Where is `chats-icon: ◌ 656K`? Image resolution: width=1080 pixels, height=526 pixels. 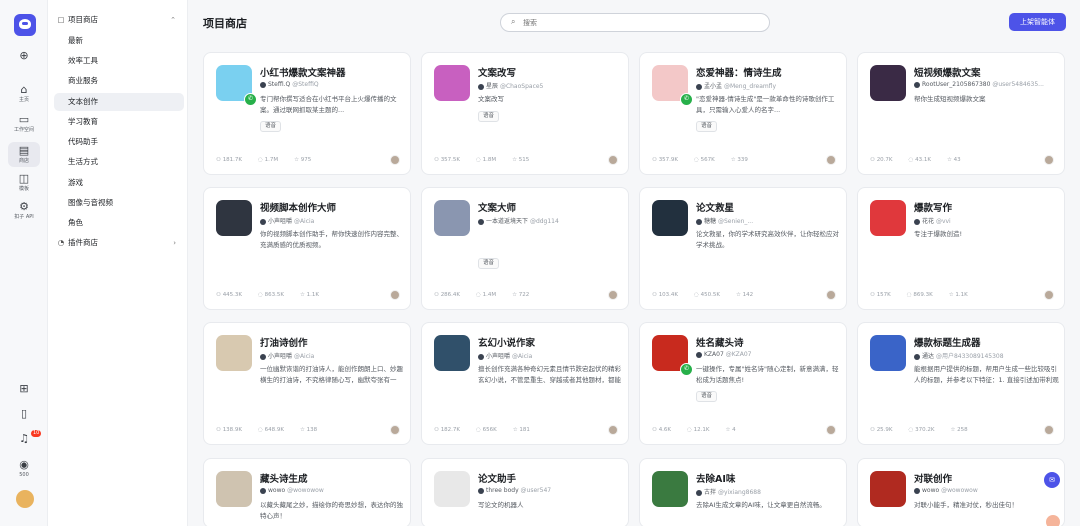
chats-icon: ◌ 656K is located at coordinates (486, 430).